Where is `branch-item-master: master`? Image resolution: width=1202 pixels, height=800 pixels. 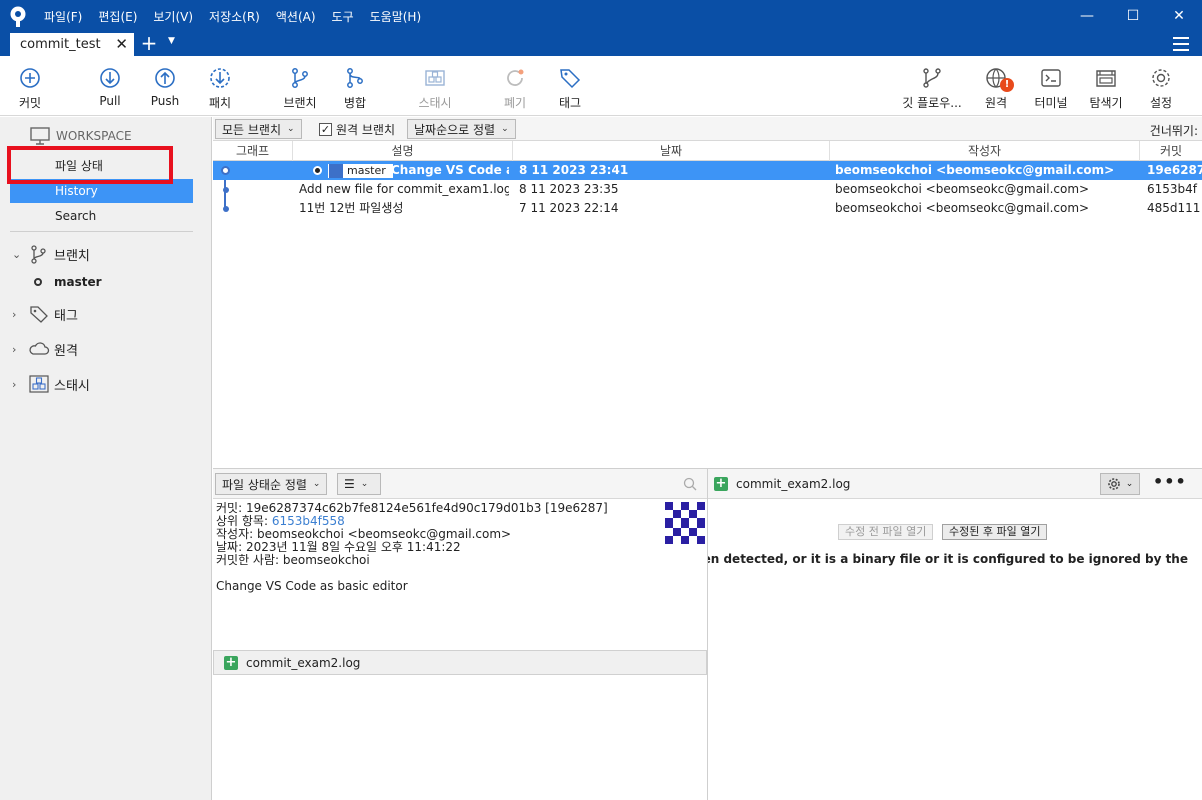 branch-item-master: master is located at coordinates (68, 282).